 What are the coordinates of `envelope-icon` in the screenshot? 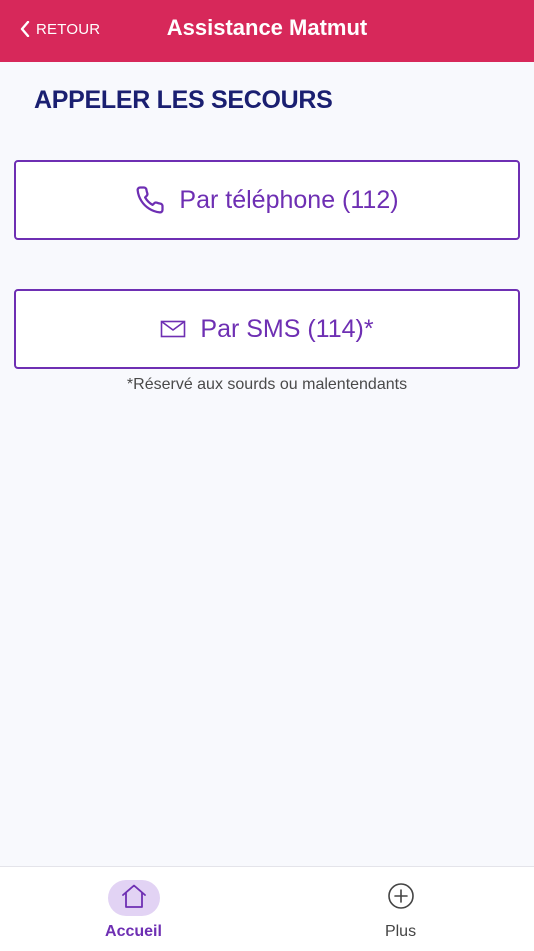 It's located at (173, 329).